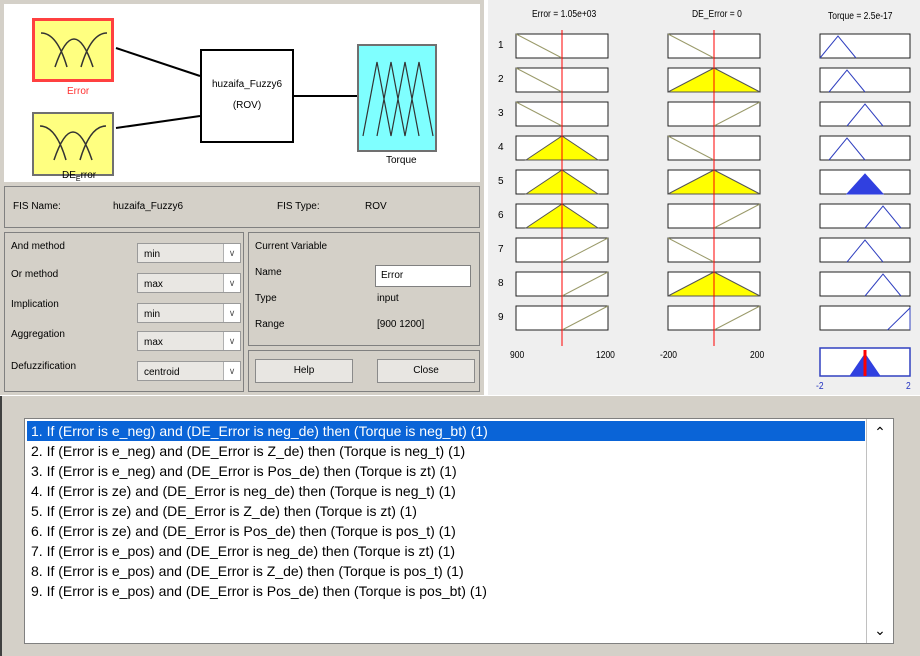  Describe the element at coordinates (517, 355) in the screenshot. I see `error-axis-min: 900` at that location.